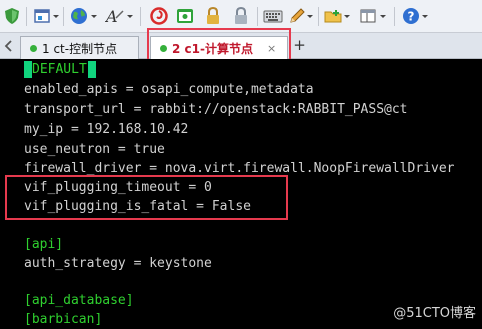 The height and width of the screenshot is (329, 482). I want to click on shield-icon, so click(12, 16).